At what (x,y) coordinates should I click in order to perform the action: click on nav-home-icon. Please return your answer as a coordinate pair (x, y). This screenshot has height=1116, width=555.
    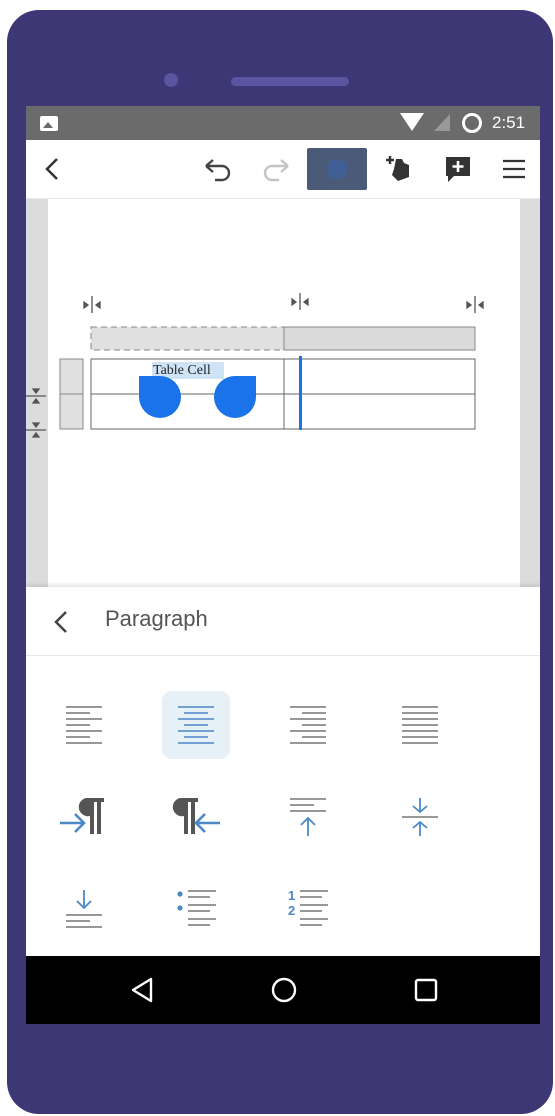
    Looking at the image, I should click on (284, 990).